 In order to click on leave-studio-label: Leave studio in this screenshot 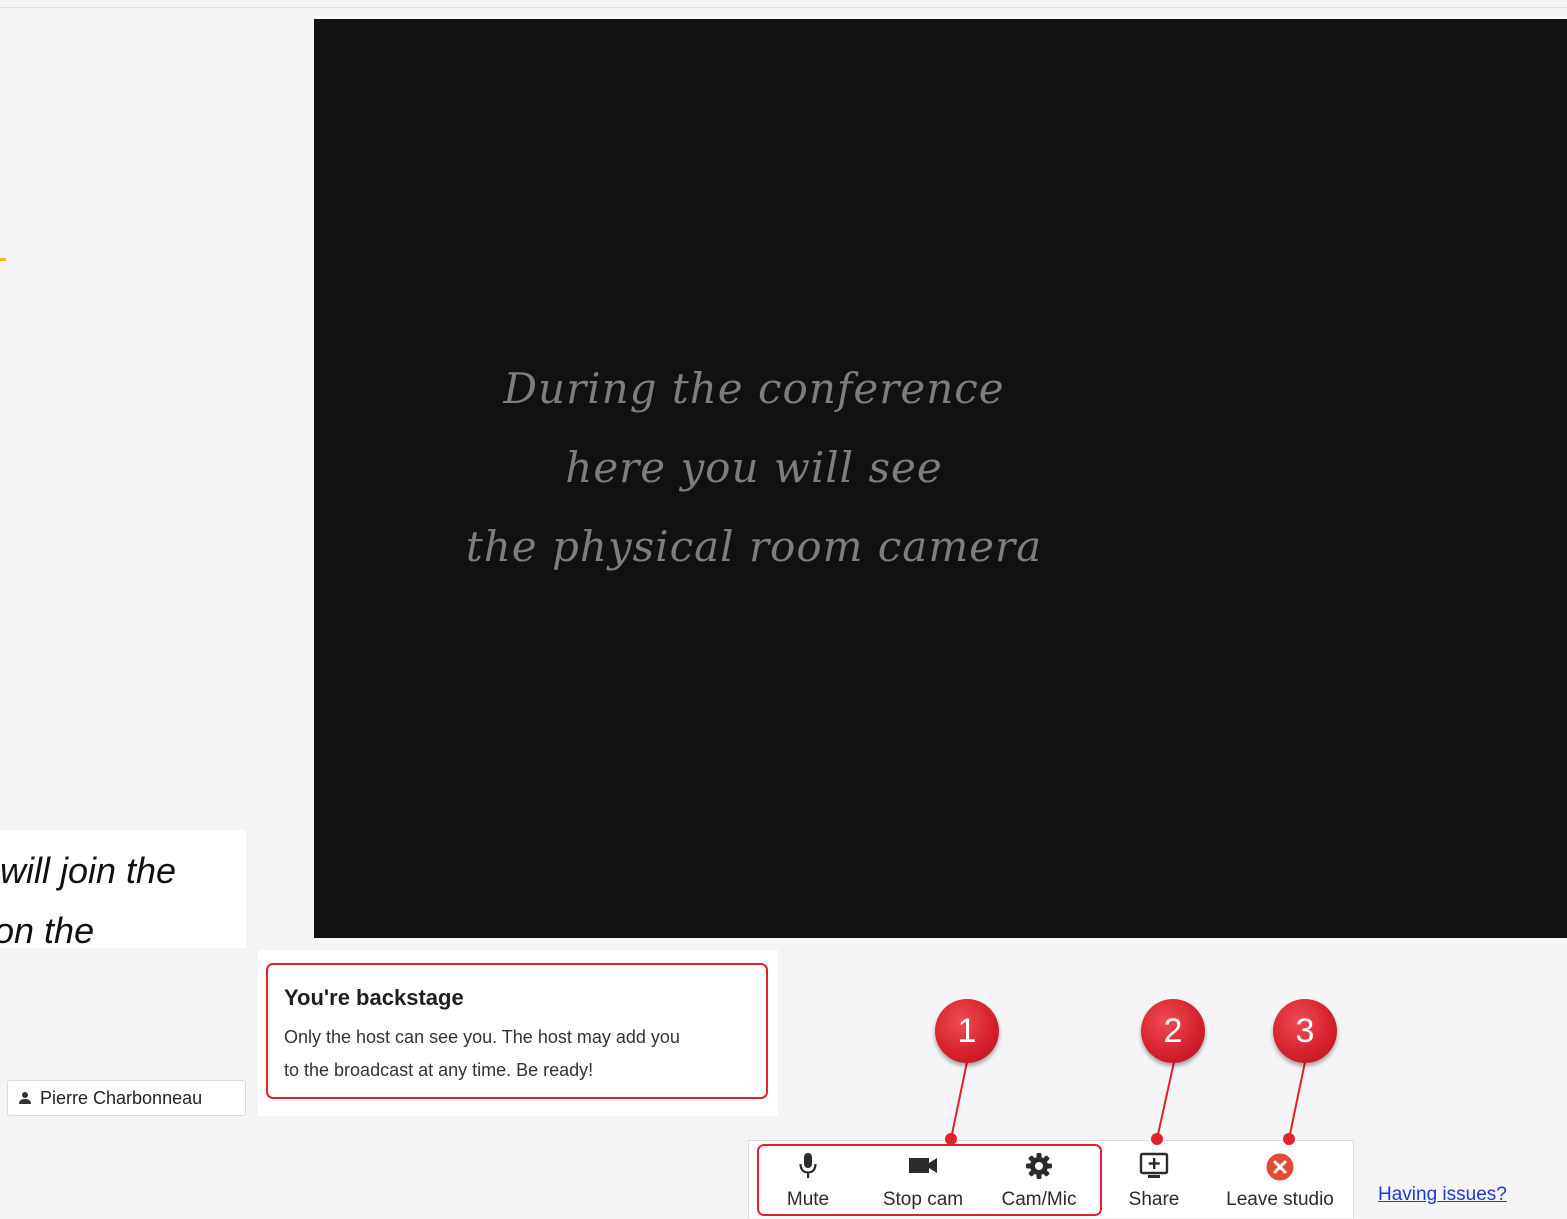, I will do `click(1280, 1199)`.